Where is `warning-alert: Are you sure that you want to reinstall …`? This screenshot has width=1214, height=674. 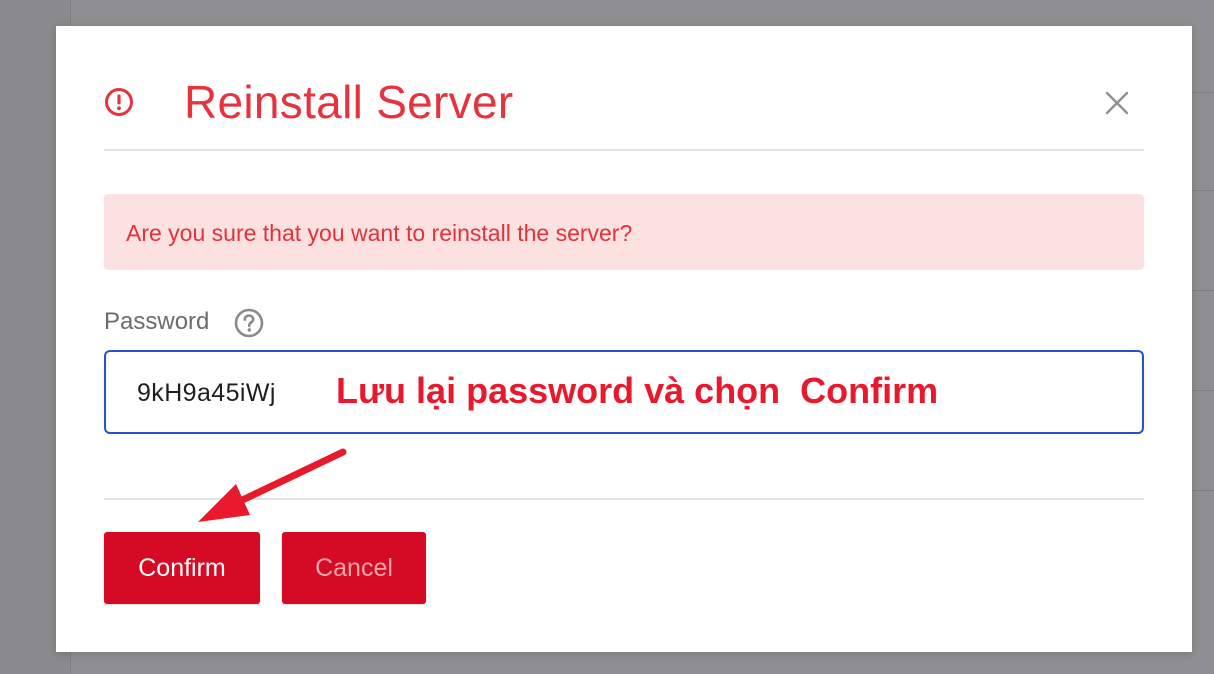
warning-alert: Are you sure that you want to reinstall … is located at coordinates (624, 232).